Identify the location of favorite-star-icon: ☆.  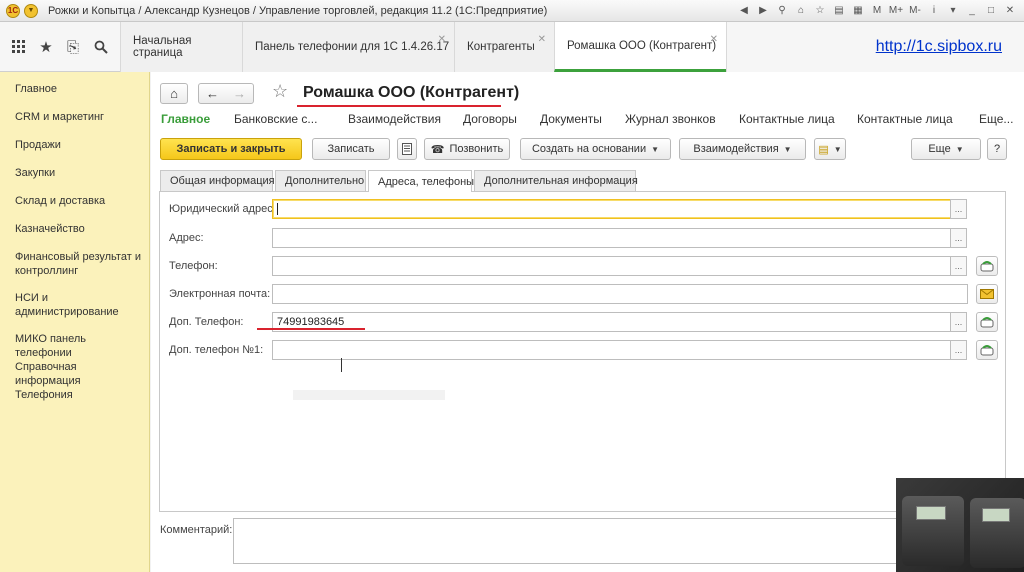
(280, 91).